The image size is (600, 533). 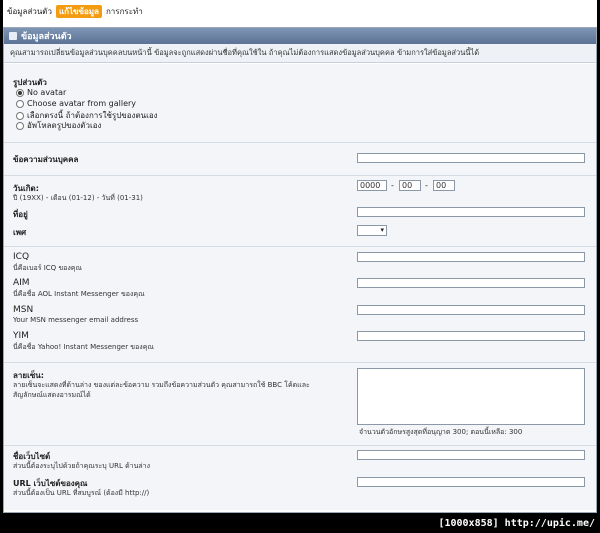 I want to click on gender-label: เพศ, so click(x=20, y=232).